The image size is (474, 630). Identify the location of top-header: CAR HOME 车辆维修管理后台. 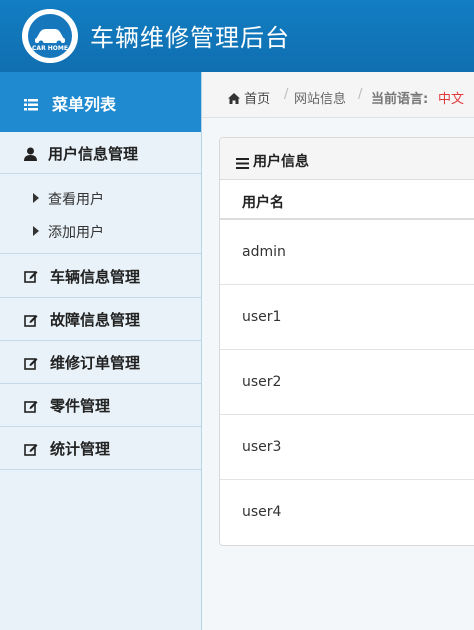
(237, 36).